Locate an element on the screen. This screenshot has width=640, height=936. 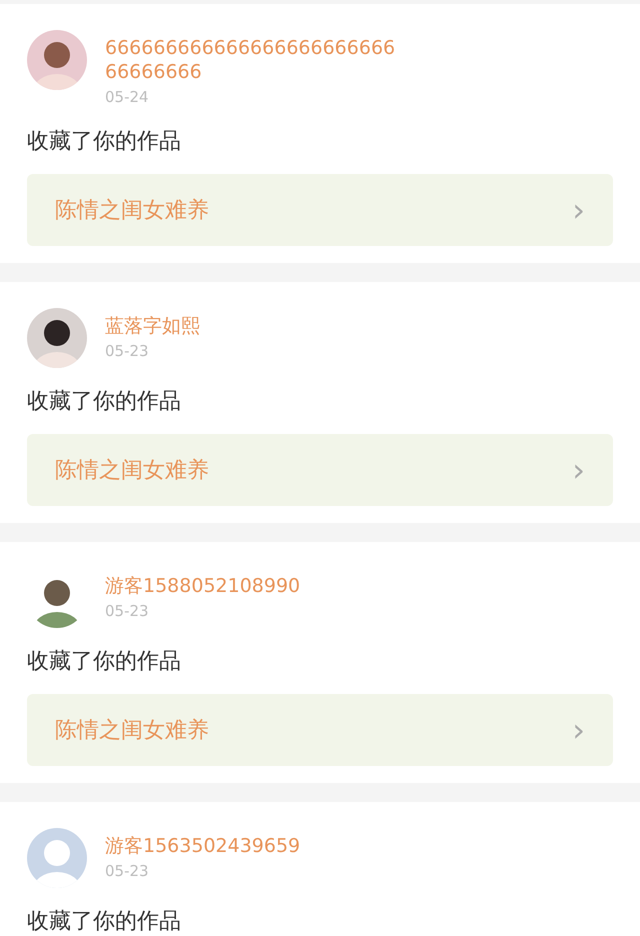
user-name: 66666666666666666666666666666666 is located at coordinates (255, 60).